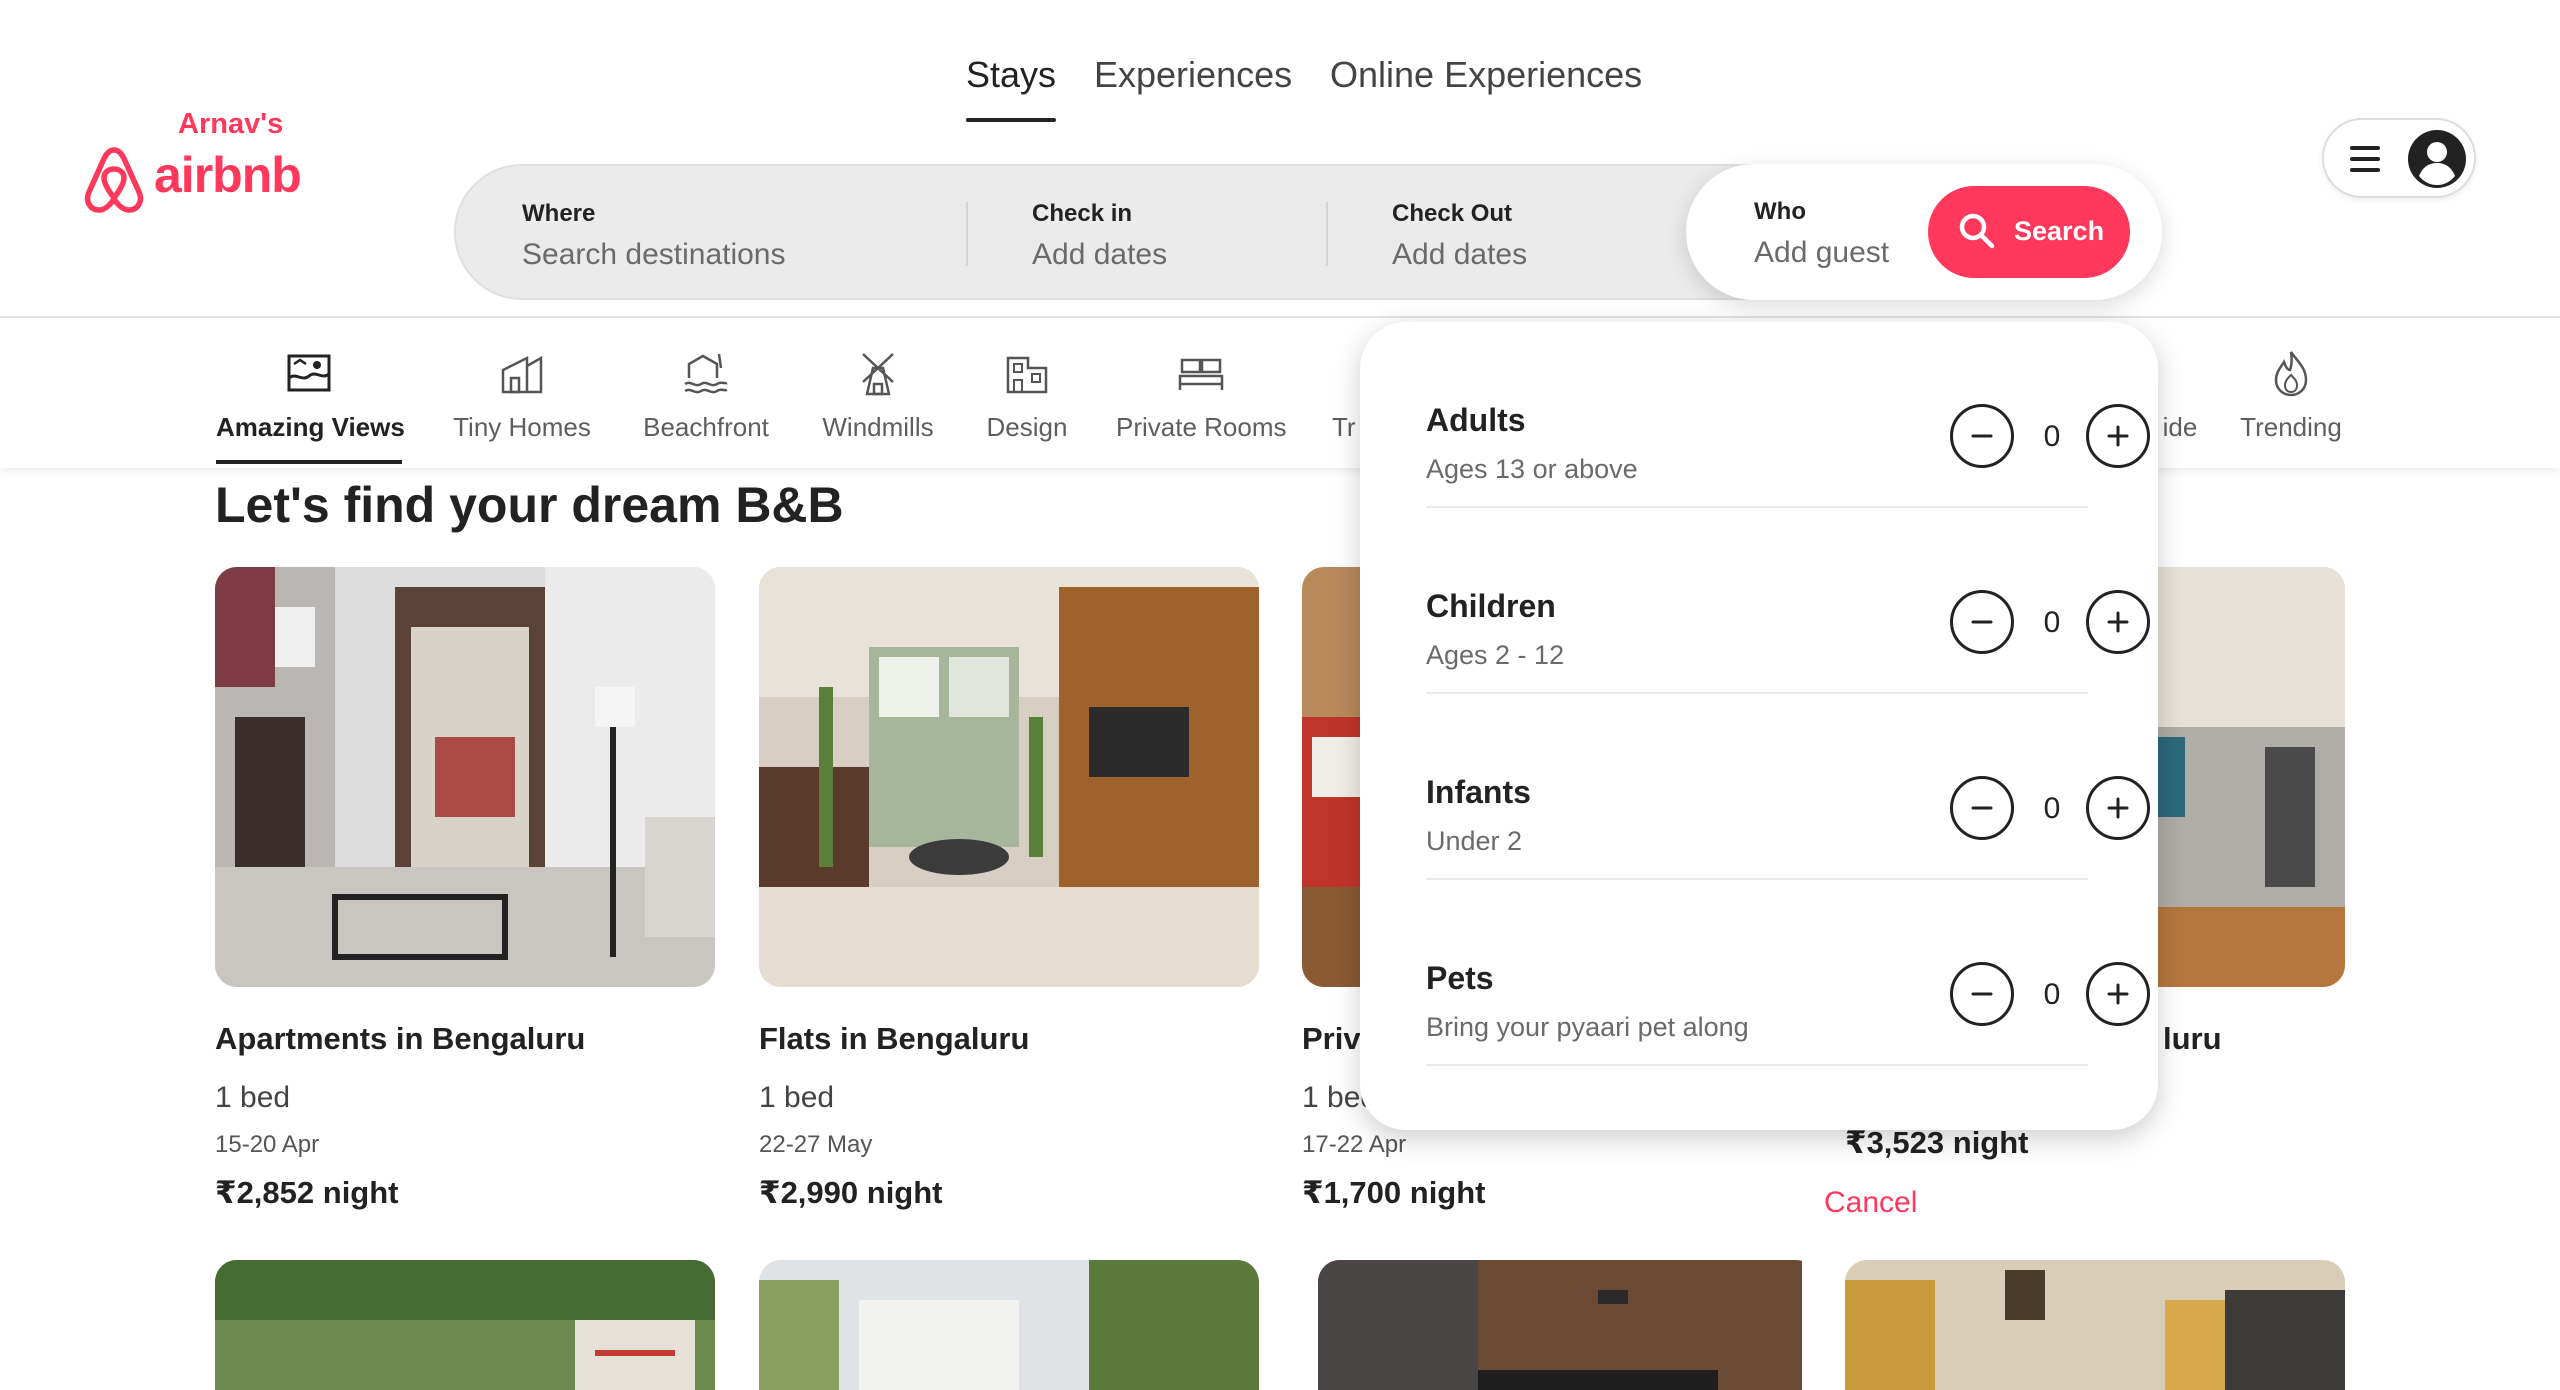 This screenshot has height=1390, width=2560. I want to click on amazing-views-icon, so click(309, 373).